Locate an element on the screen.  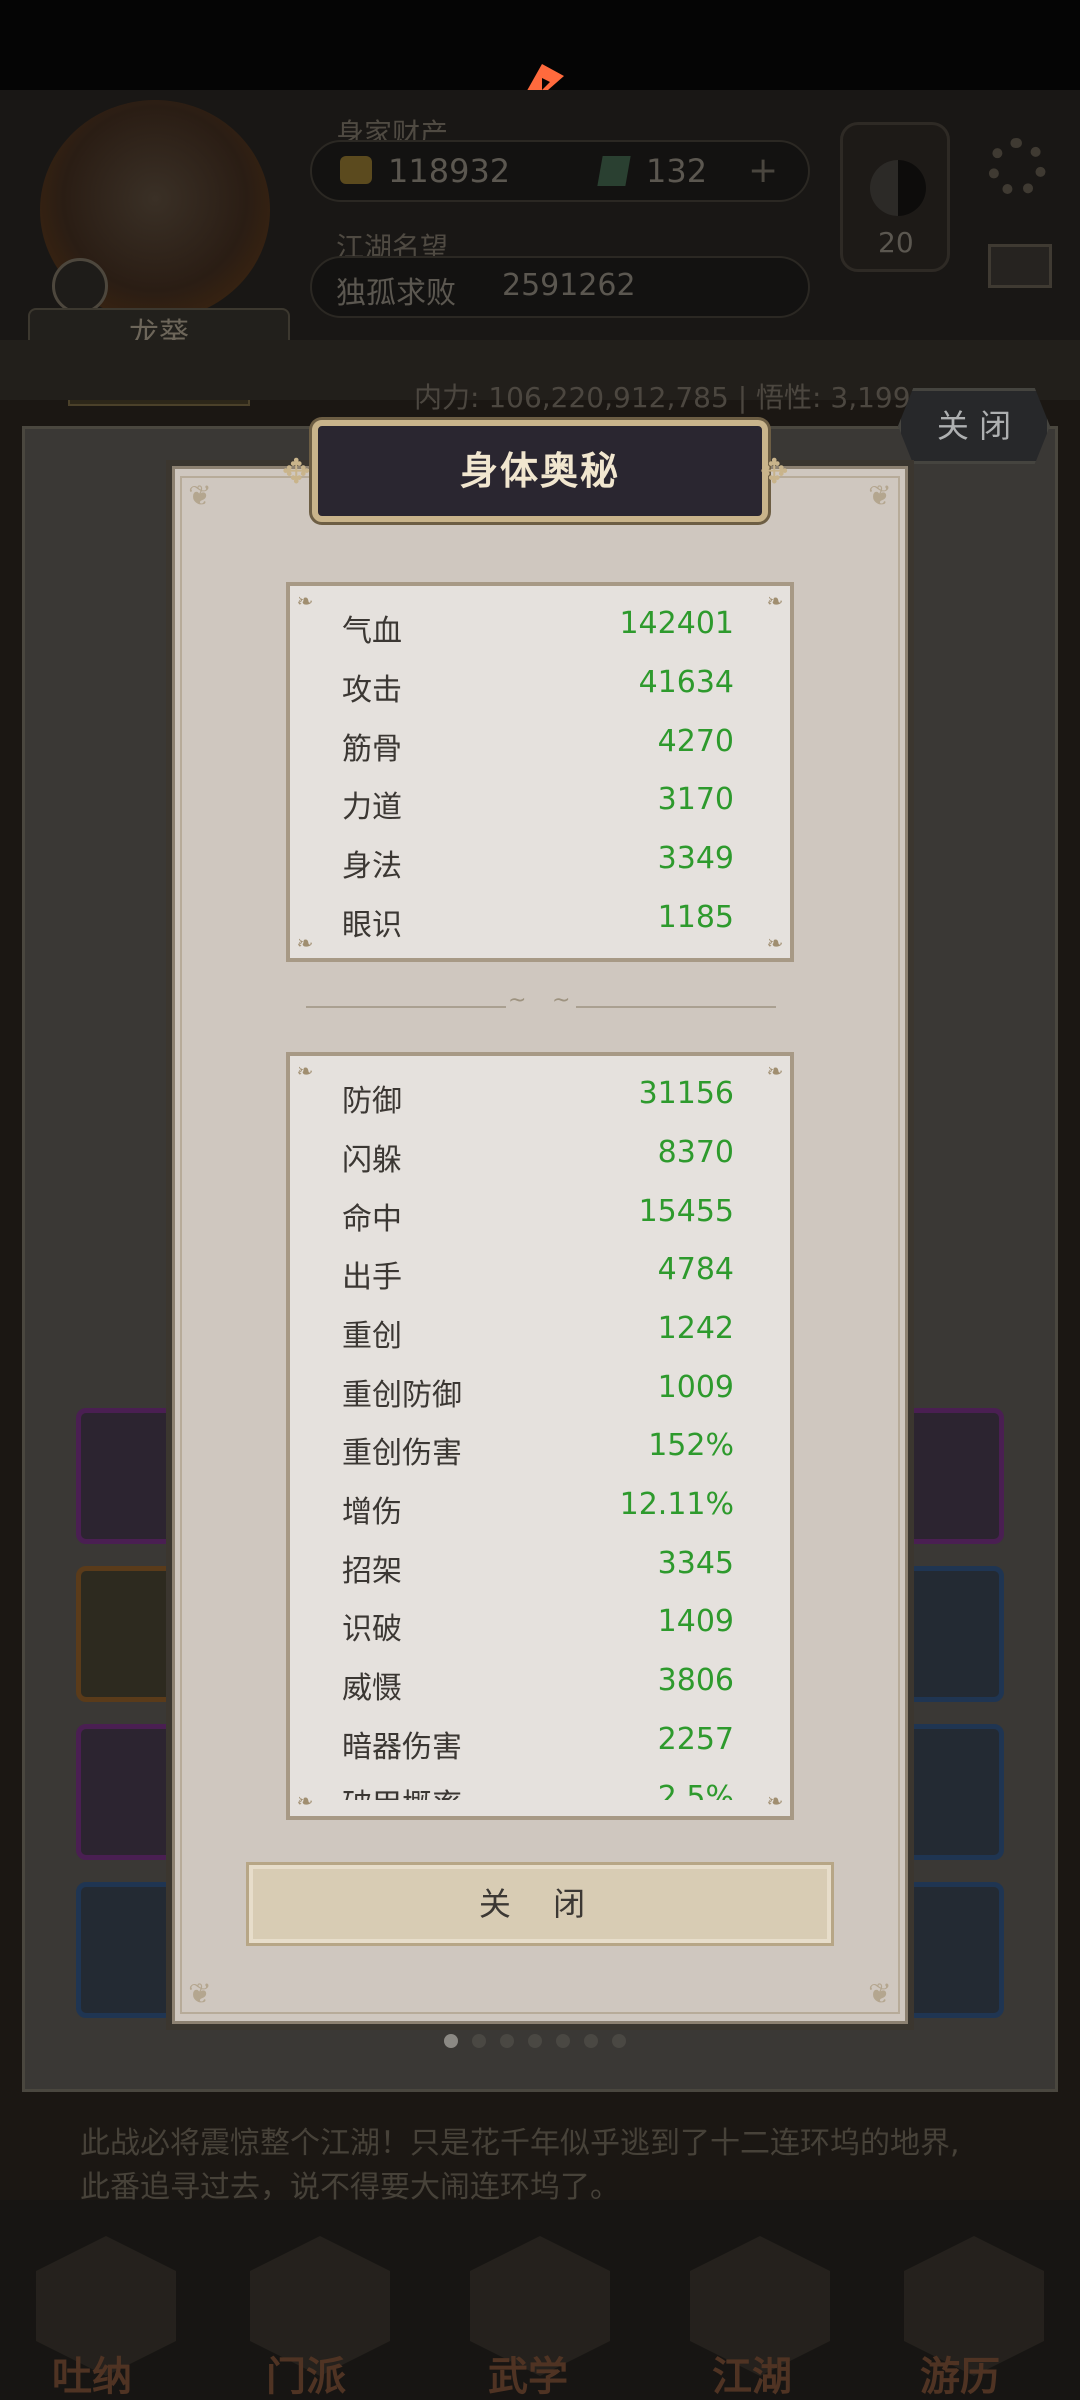
stat-value: 2257 is located at coordinates (695, 1739).